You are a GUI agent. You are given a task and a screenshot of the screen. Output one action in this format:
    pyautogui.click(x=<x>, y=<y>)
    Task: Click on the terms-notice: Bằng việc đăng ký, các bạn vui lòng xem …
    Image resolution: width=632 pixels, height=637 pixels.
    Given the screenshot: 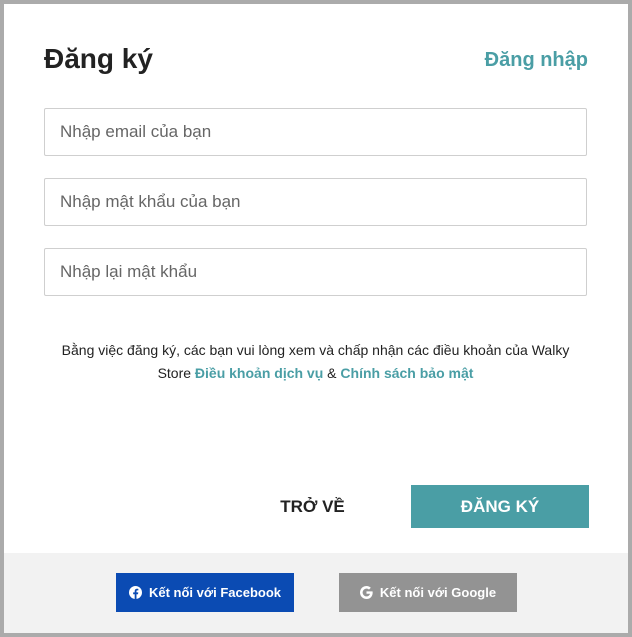 What is the action you would take?
    pyautogui.click(x=315, y=362)
    